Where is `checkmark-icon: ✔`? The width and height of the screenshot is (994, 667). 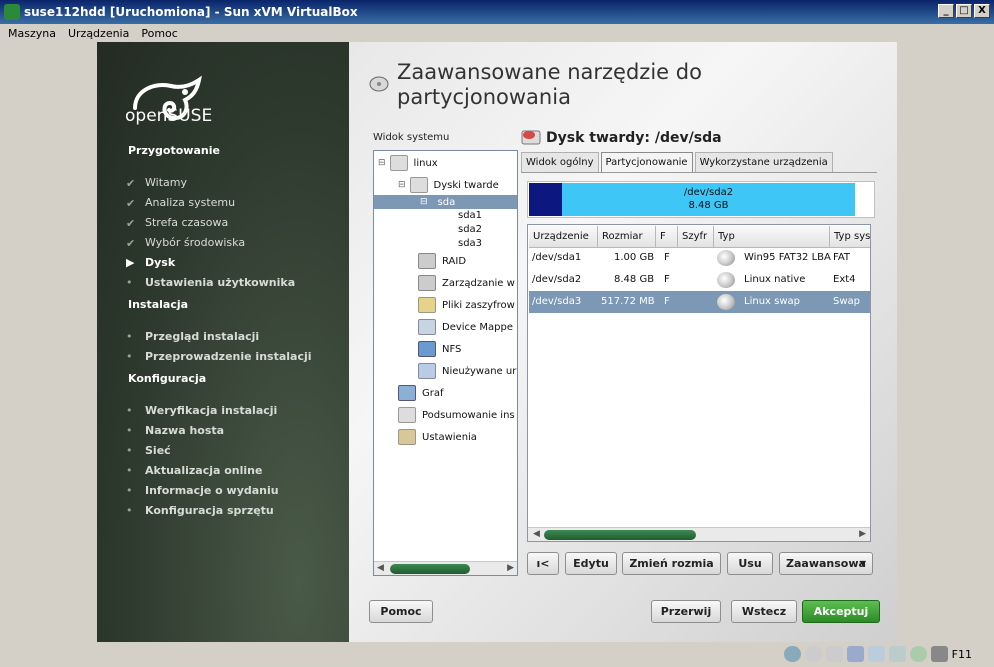
checkmark-icon: ✔ is located at coordinates (131, 183).